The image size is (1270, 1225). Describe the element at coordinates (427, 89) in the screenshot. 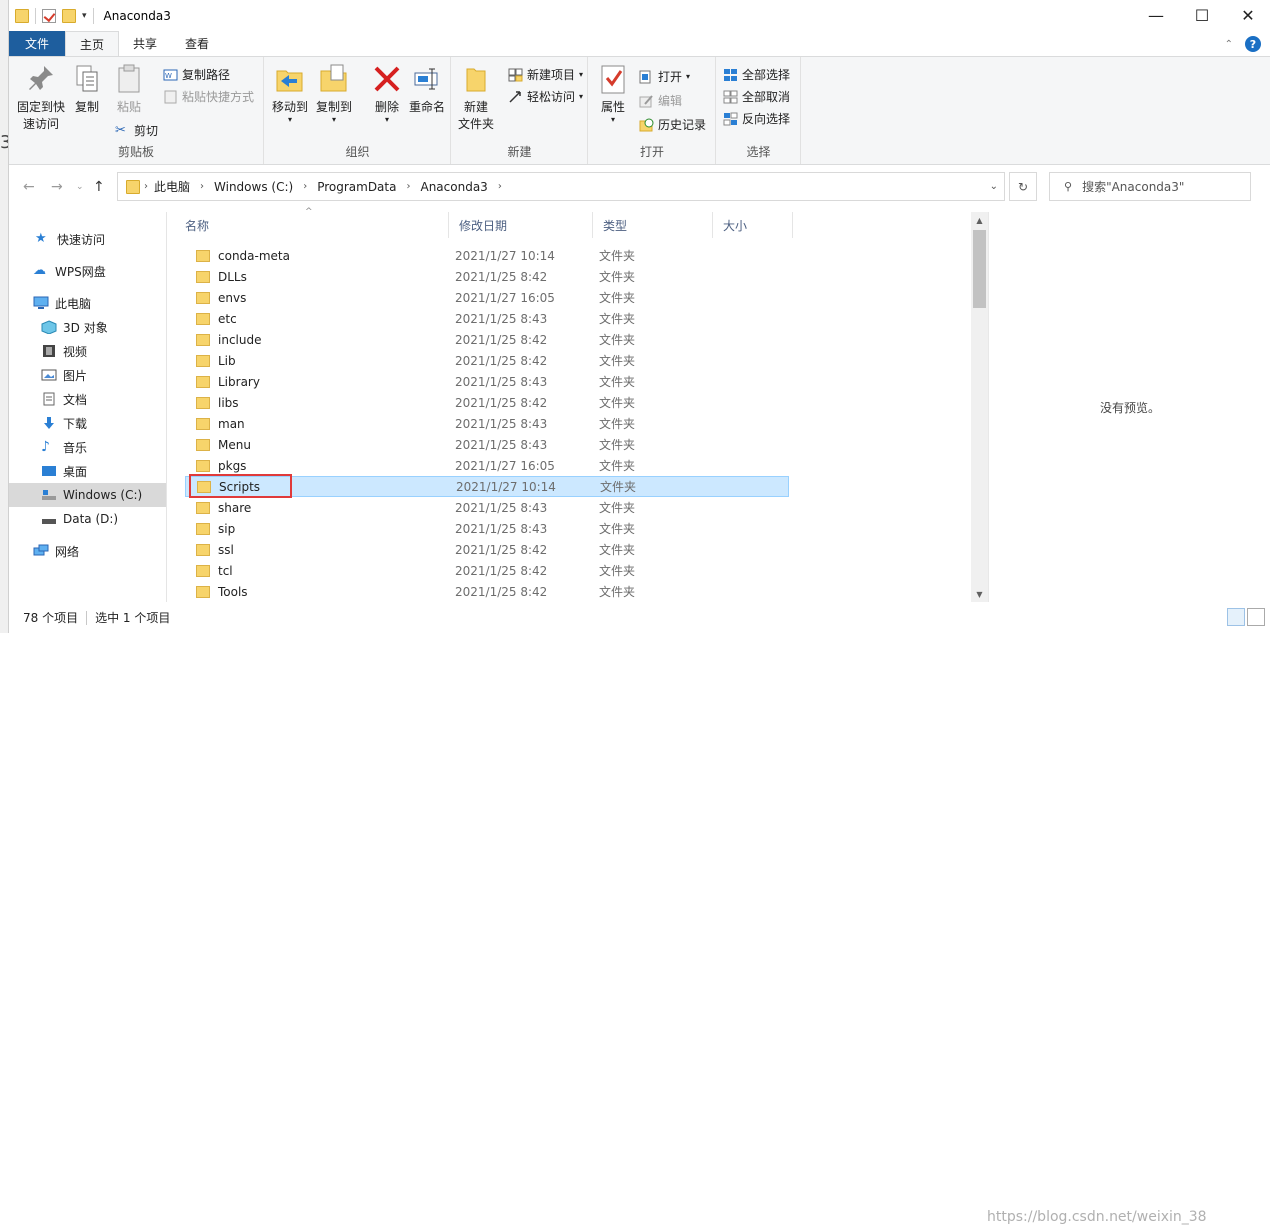

I see `rename-button: 重命名` at that location.